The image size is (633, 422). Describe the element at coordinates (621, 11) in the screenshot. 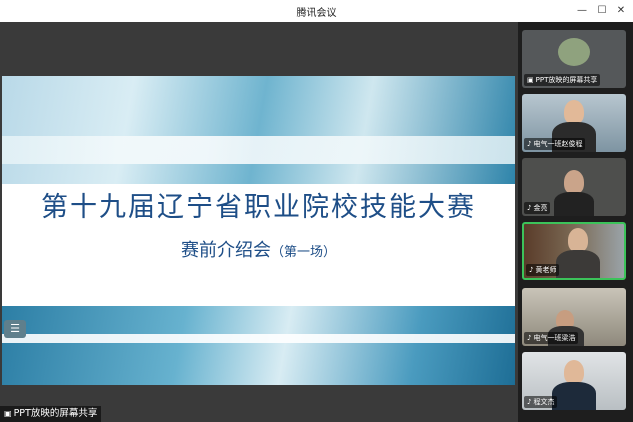

I see `close-button: ✕` at that location.